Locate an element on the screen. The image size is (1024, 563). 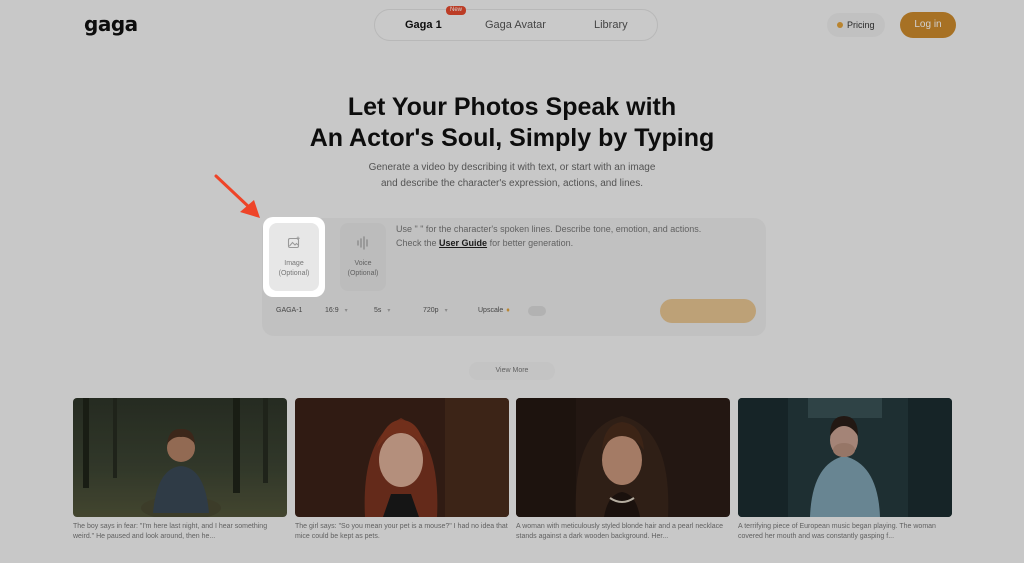
hero-title-line-1: Let Your Photos Speak with is located at coordinates (512, 107).